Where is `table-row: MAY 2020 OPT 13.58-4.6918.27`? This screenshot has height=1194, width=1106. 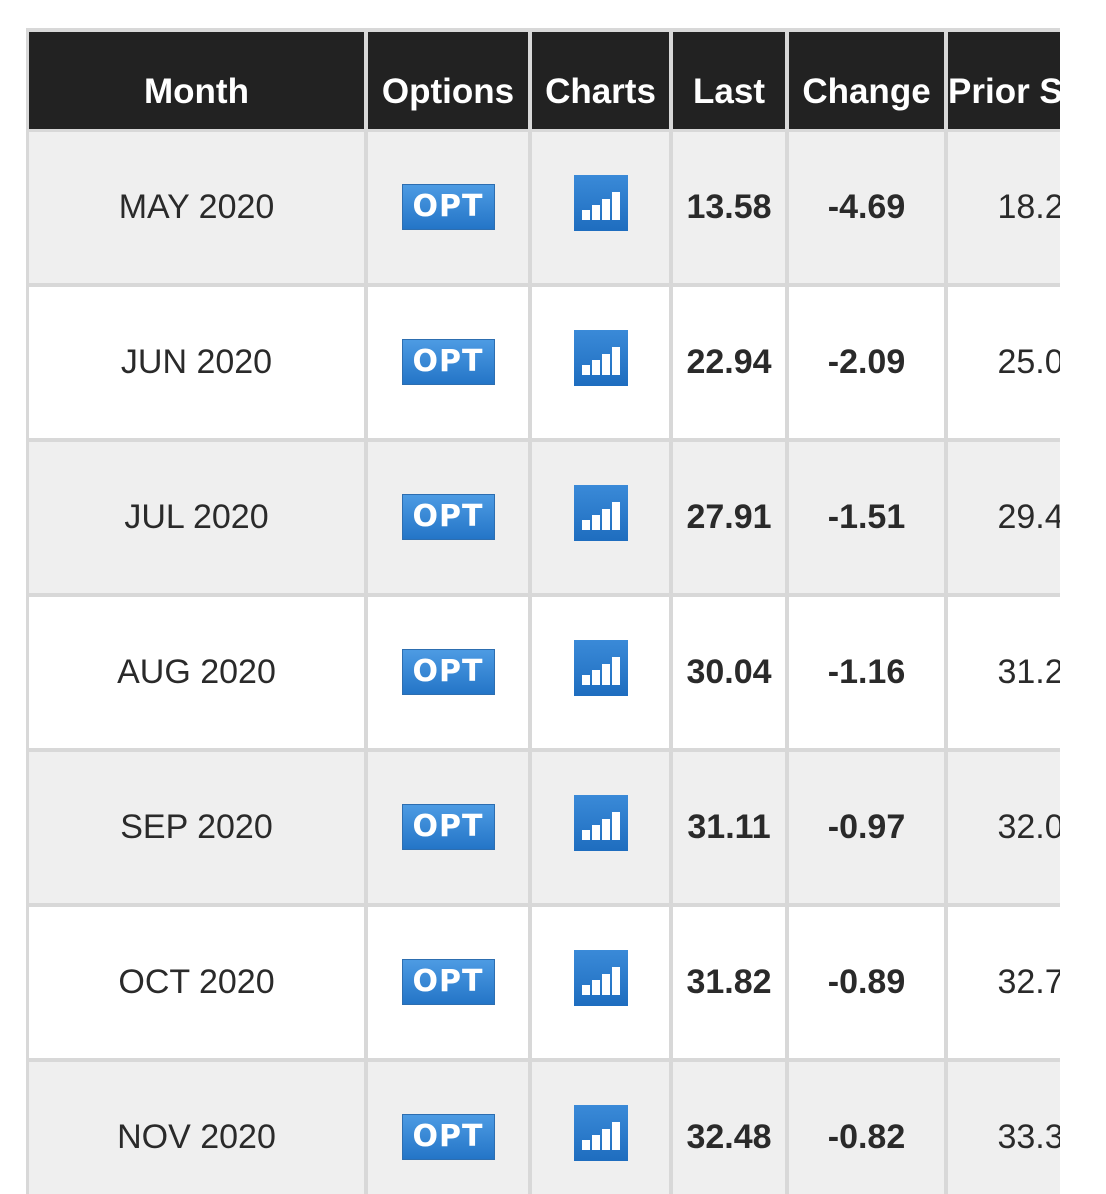
table-row: MAY 2020 OPT 13.58-4.6918.27 is located at coordinates (543, 209).